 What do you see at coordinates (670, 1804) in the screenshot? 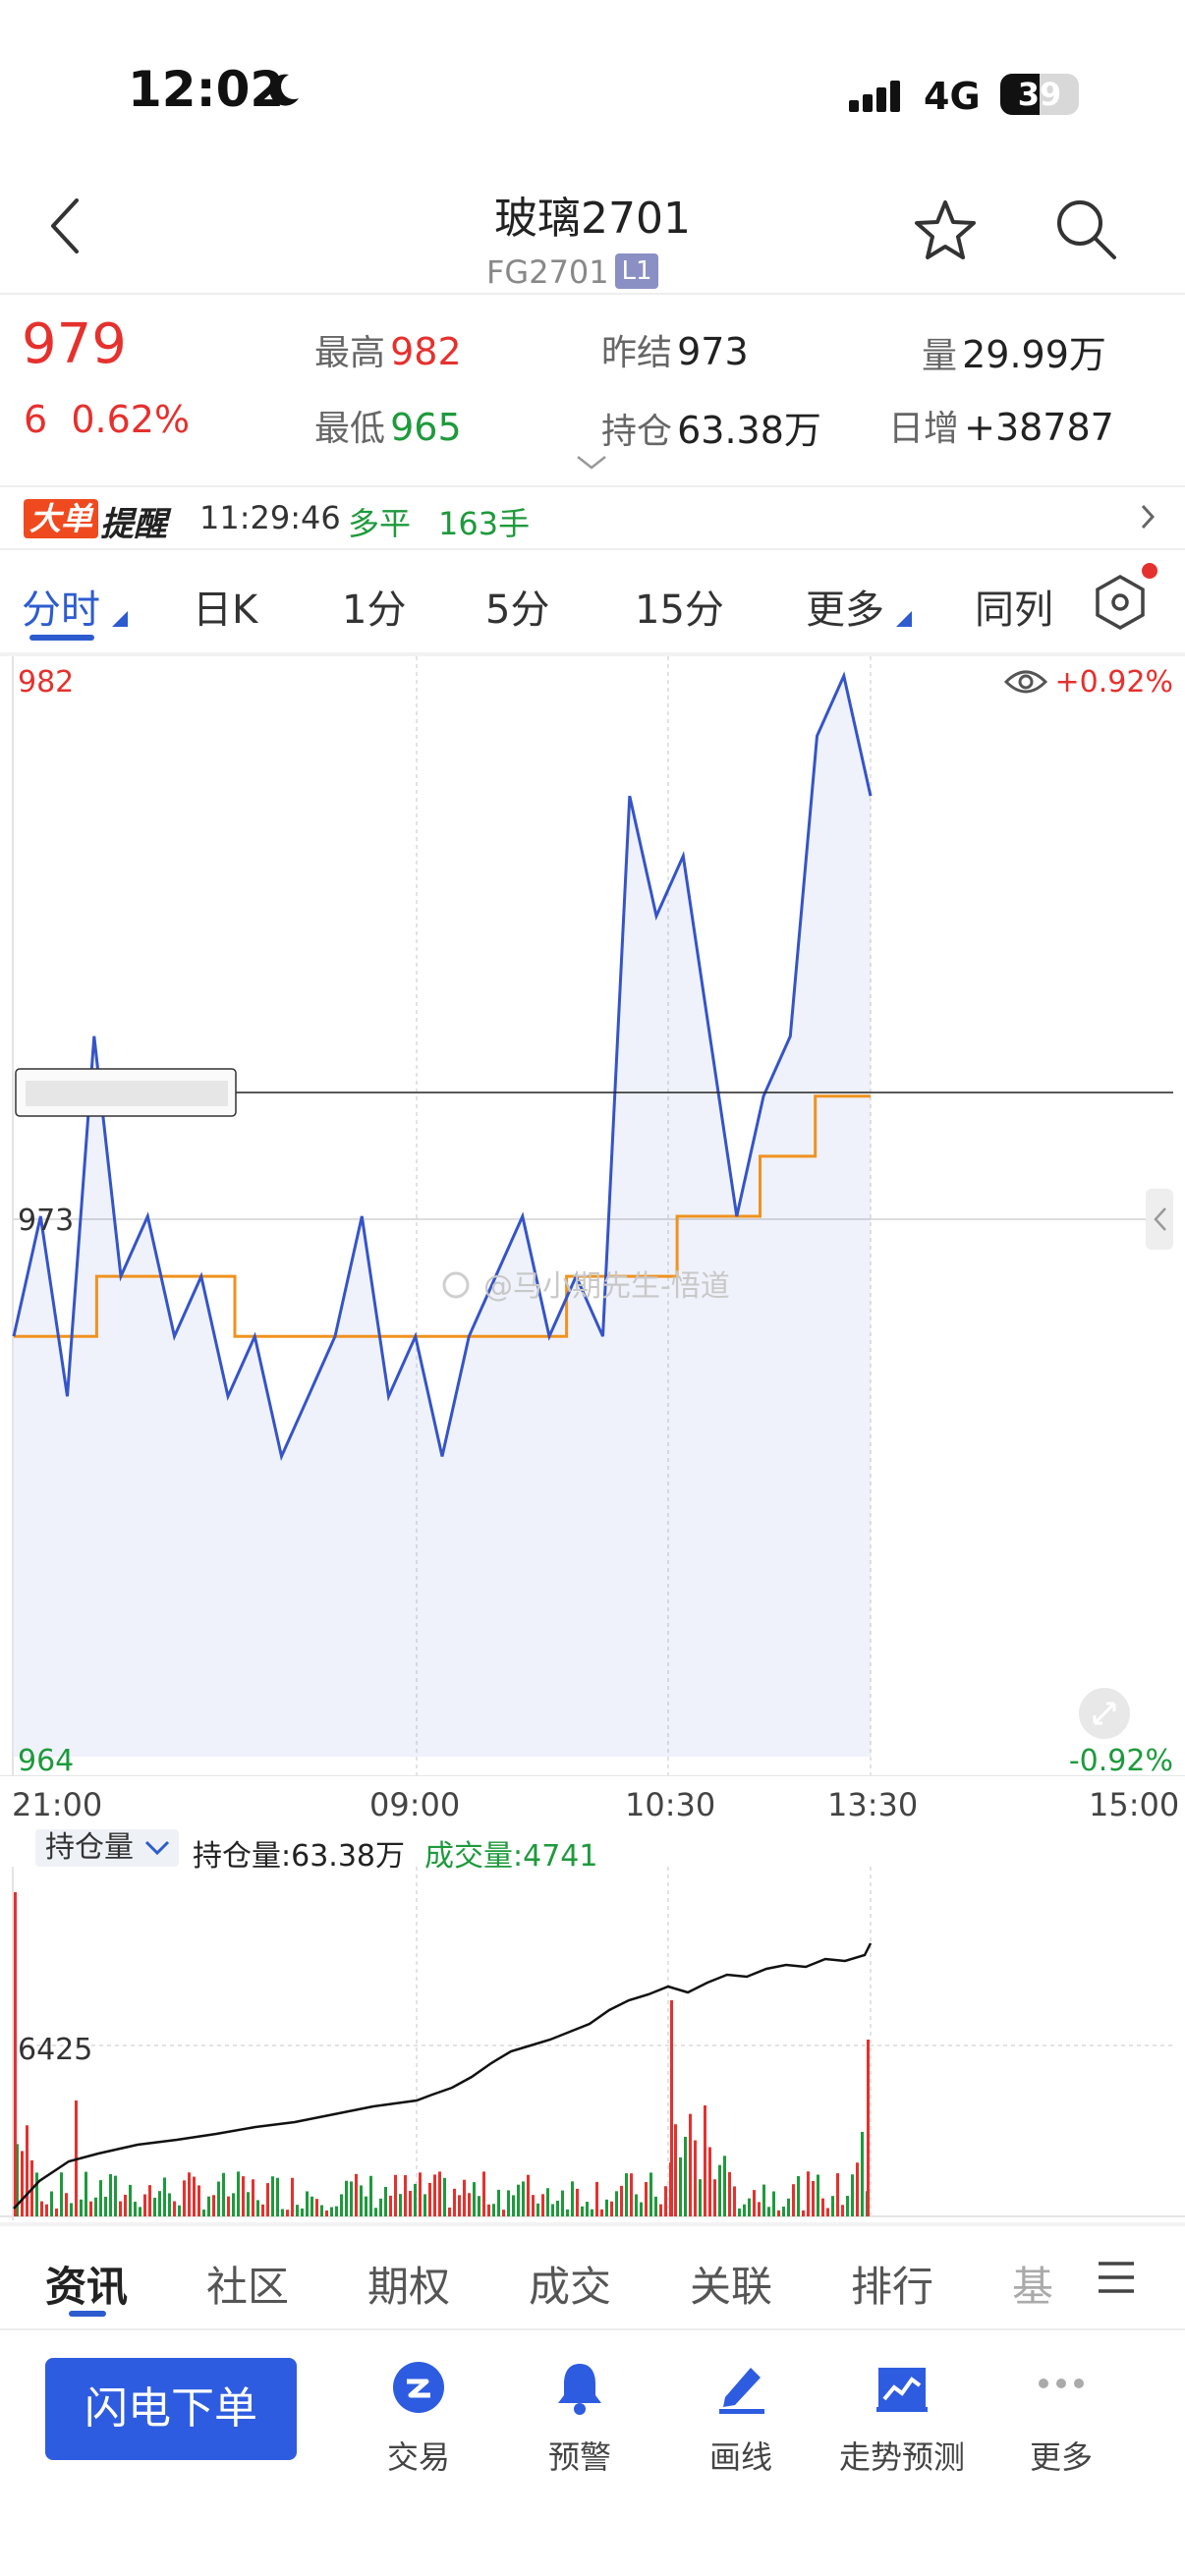
I see `time-label-1030: 10:30` at bounding box center [670, 1804].